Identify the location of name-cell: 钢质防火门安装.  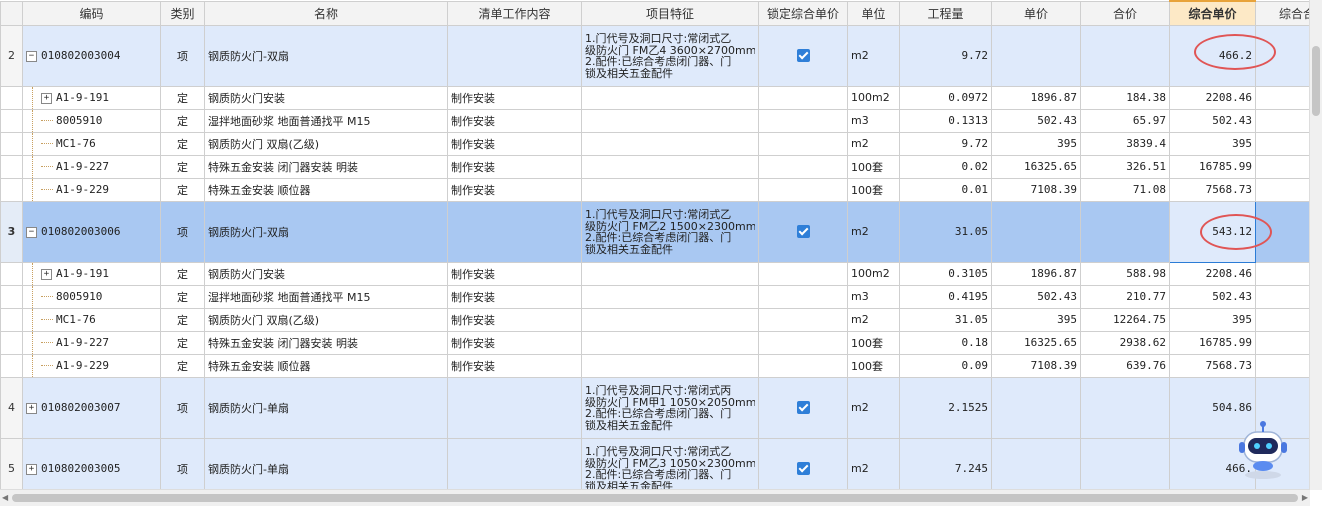
(326, 273).